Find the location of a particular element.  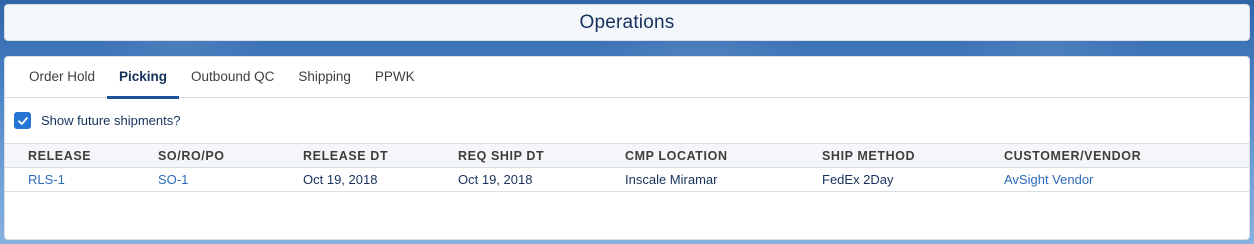

ship-method-cell: FedEx 2Day is located at coordinates (858, 179).